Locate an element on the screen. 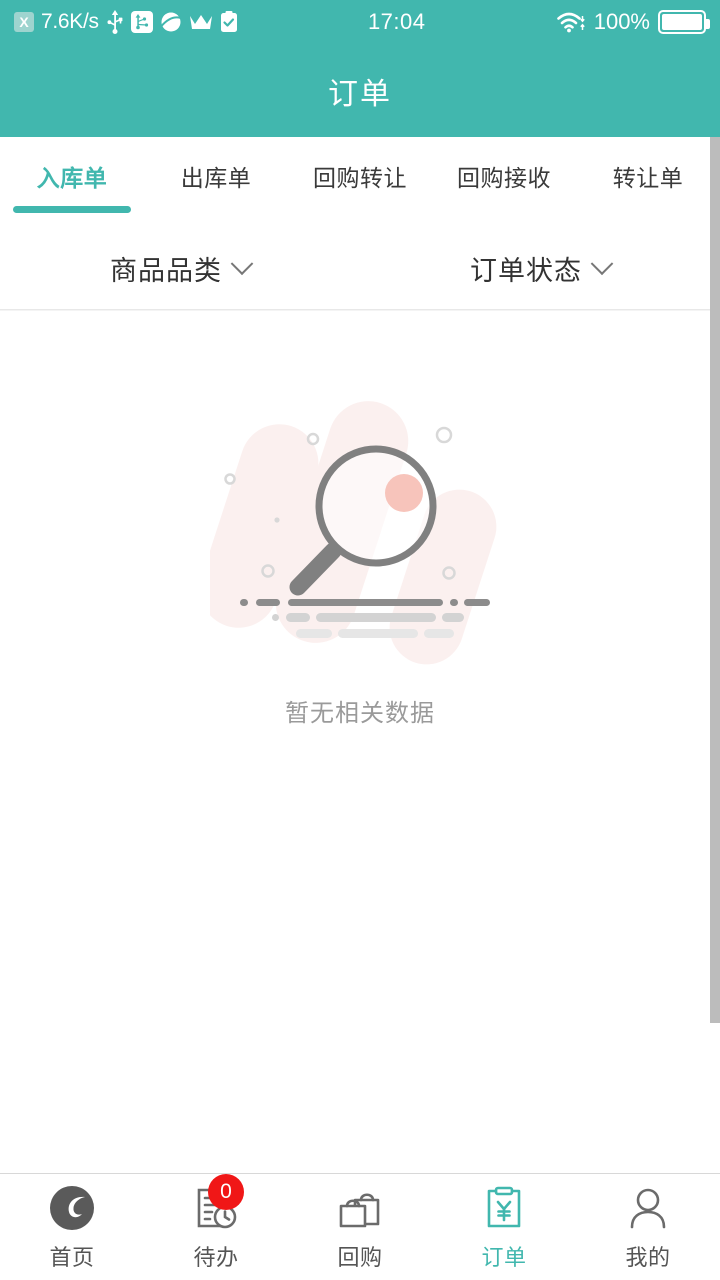 The width and height of the screenshot is (720, 1280). bottom-navigation: 首页 0 待办 回购 订单 我的 is located at coordinates (360, 1226).